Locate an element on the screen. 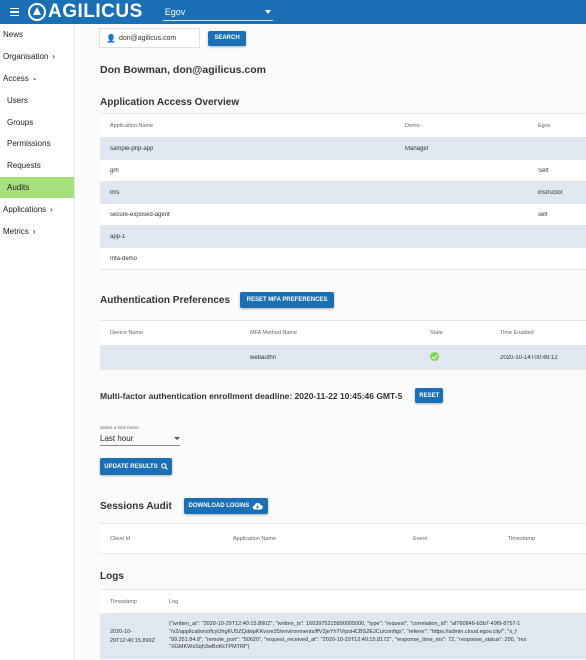 The height and width of the screenshot is (660, 586). download-logins-button: DOWNLOAD LOGINS is located at coordinates (225, 506).